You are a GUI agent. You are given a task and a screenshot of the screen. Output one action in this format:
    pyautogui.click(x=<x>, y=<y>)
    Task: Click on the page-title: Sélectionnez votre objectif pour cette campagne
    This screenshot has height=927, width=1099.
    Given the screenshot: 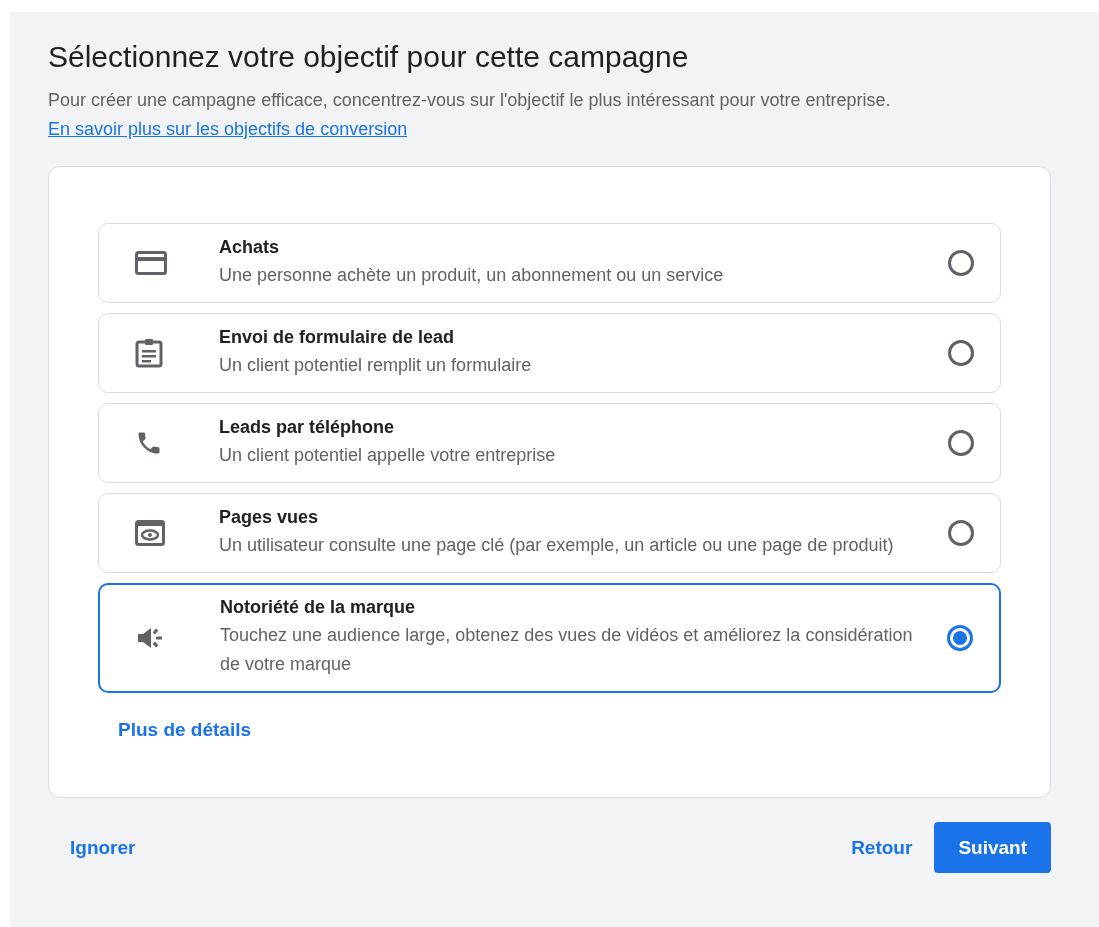 What is the action you would take?
    pyautogui.click(x=369, y=57)
    